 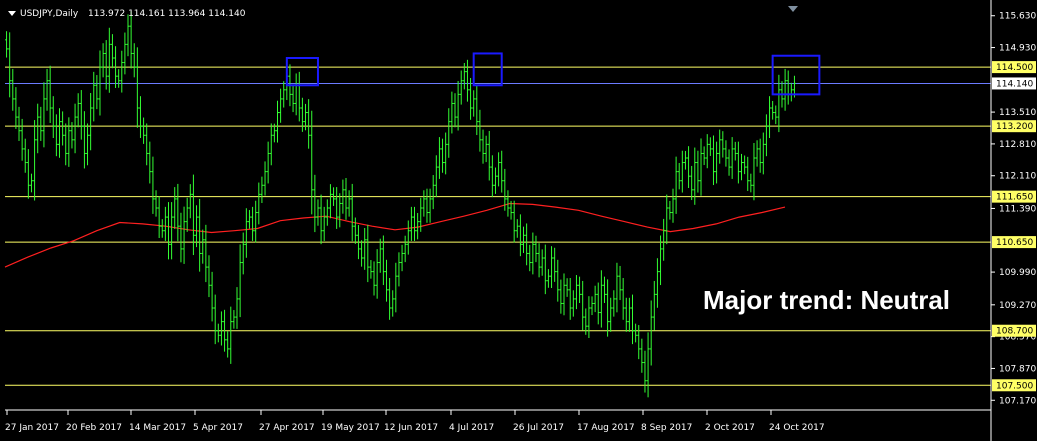 What do you see at coordinates (1017, 17) in the screenshot?
I see `y-tick-label: 115.630` at bounding box center [1017, 17].